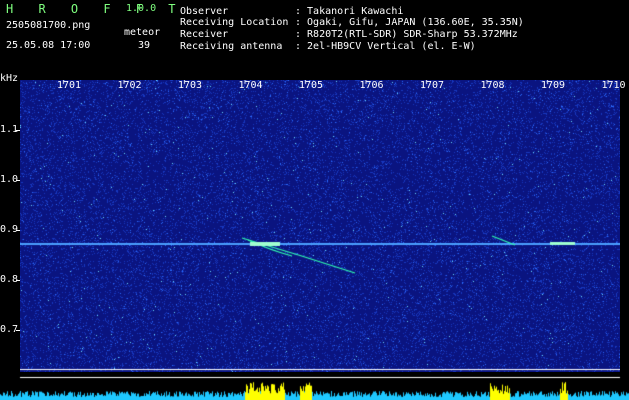  What do you see at coordinates (314, 386) in the screenshot?
I see `signal-strip` at bounding box center [314, 386].